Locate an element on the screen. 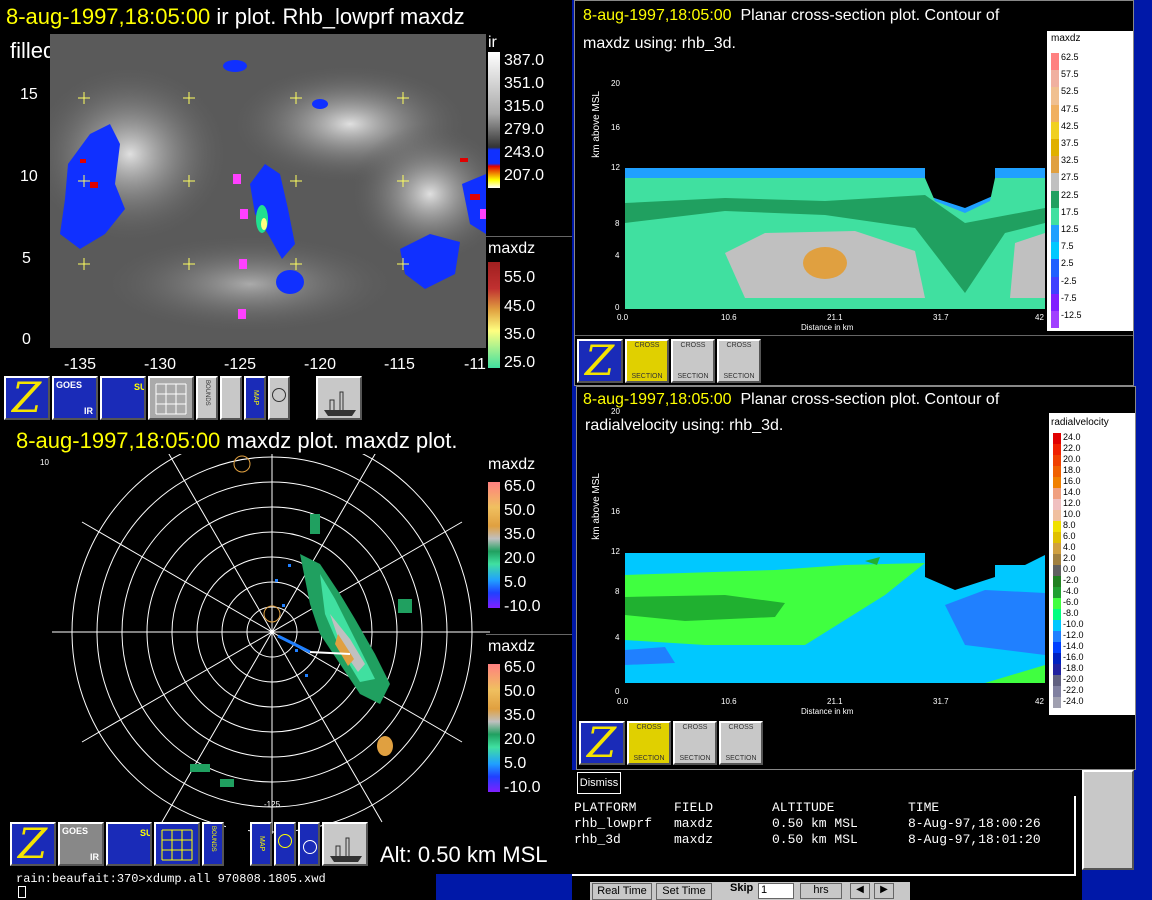  legend-label: 10.0 is located at coordinates (1072, 514).